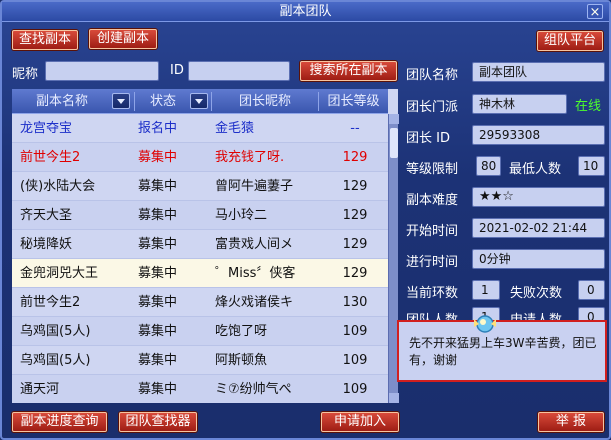 This screenshot has width=611, height=440. What do you see at coordinates (355, 302) in the screenshot?
I see `row-level: 130` at bounding box center [355, 302].